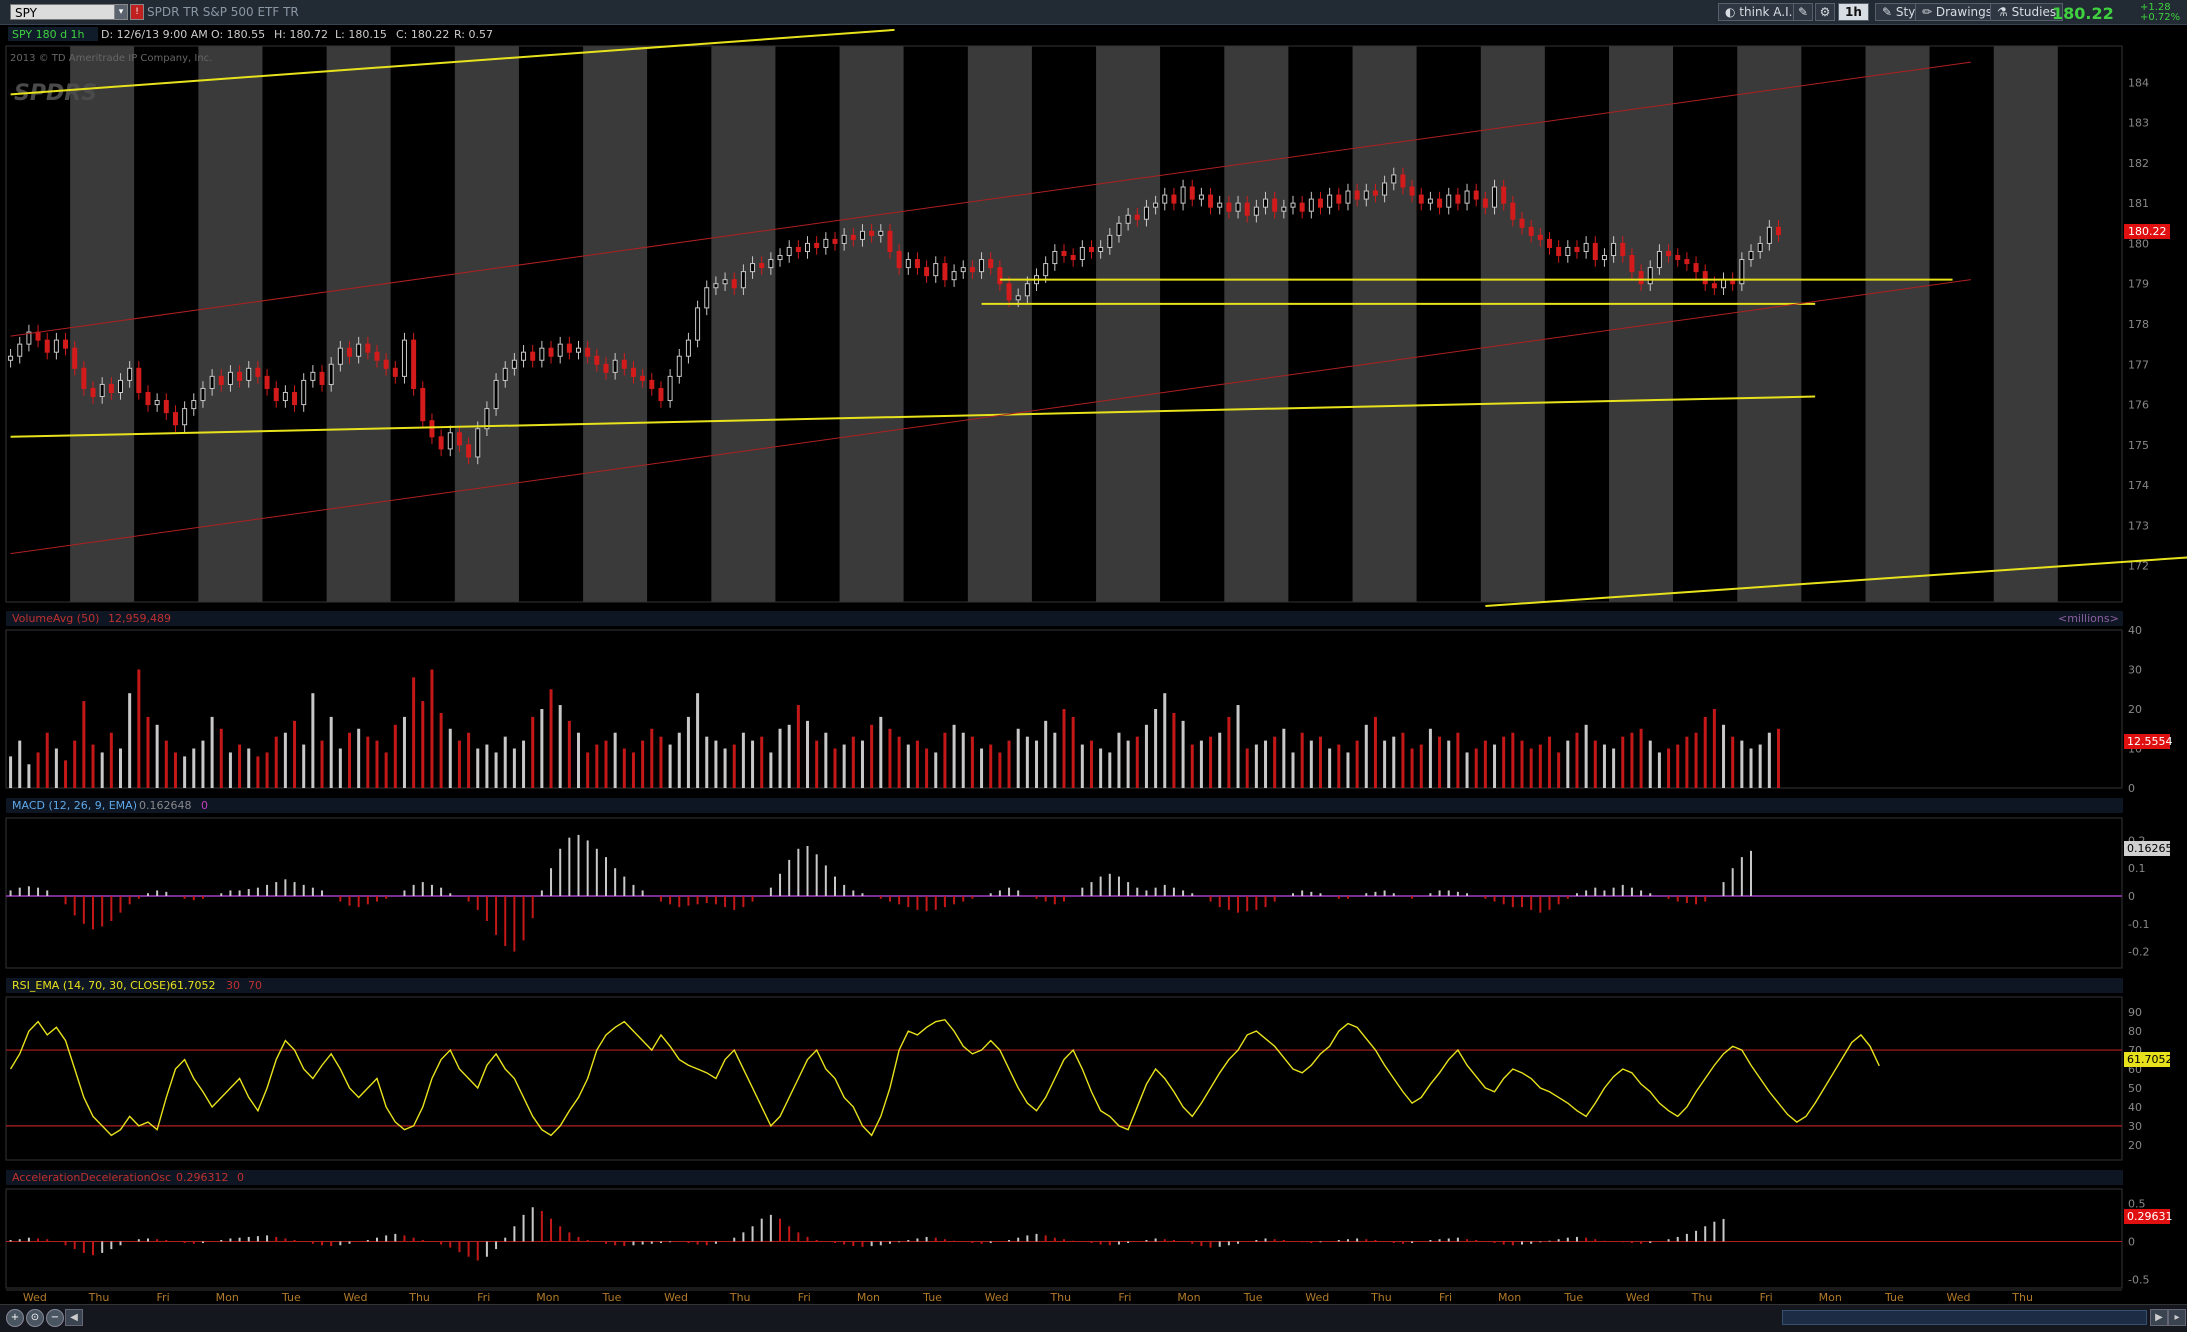 The height and width of the screenshot is (1332, 2187). What do you see at coordinates (15, 1318) in the screenshot?
I see `zoom-in-icon: +` at bounding box center [15, 1318].